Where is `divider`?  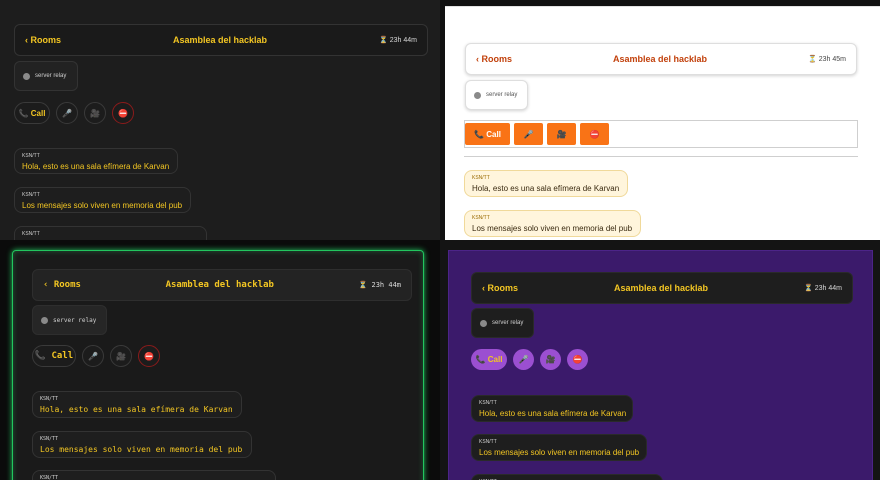
divider is located at coordinates (661, 156).